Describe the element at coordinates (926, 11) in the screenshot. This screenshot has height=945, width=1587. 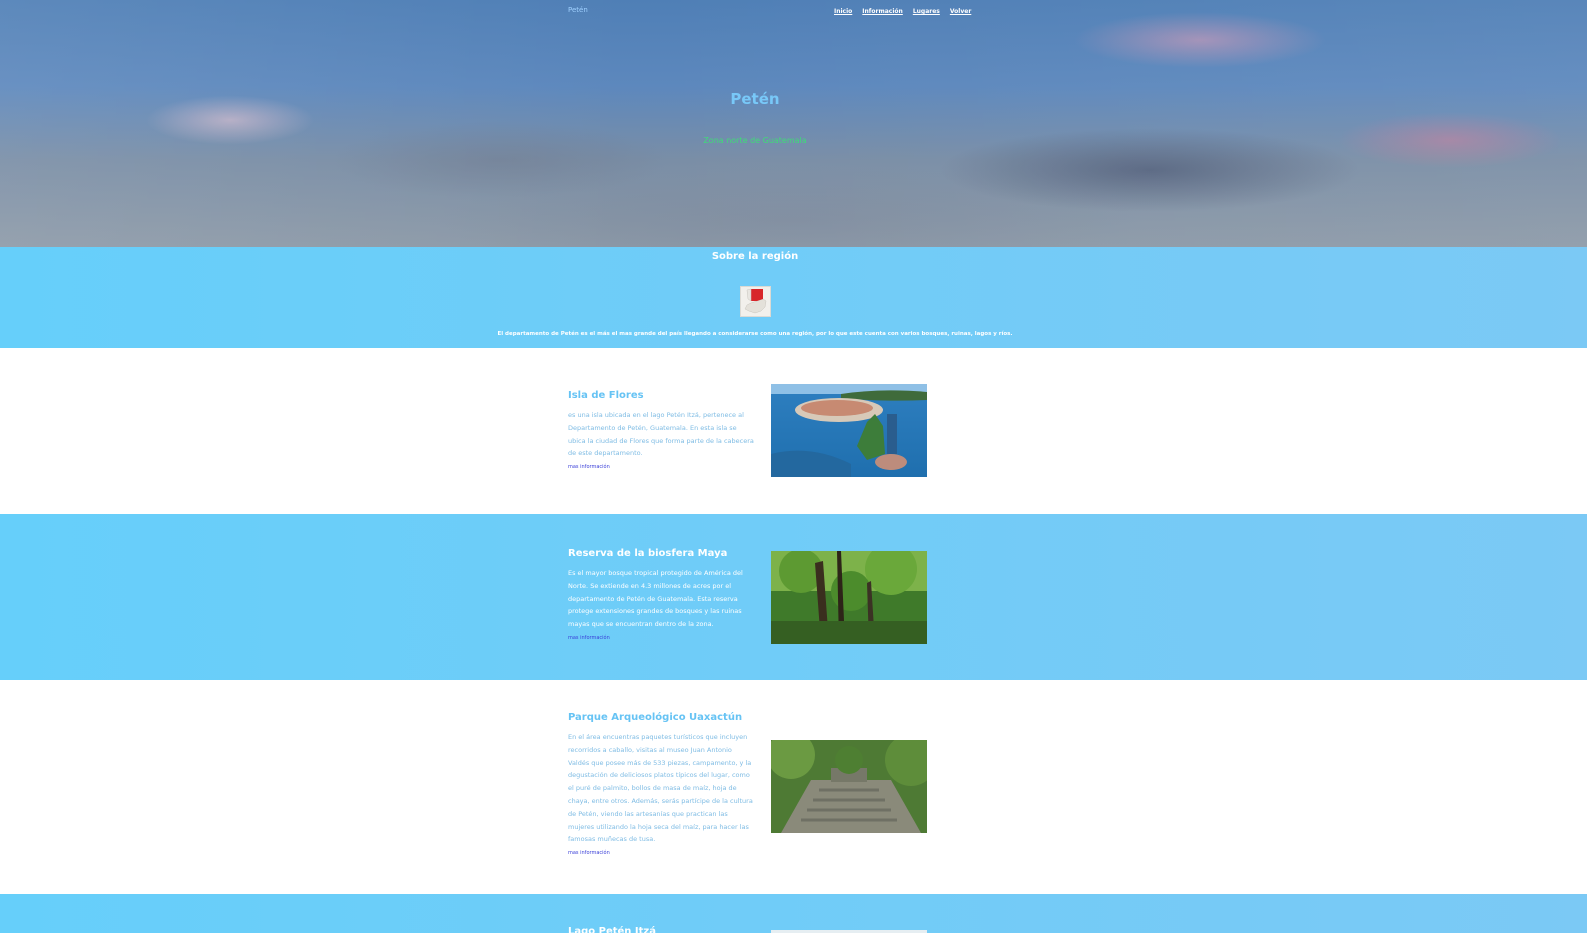
I see `nav-link-lugares: Lugares` at that location.